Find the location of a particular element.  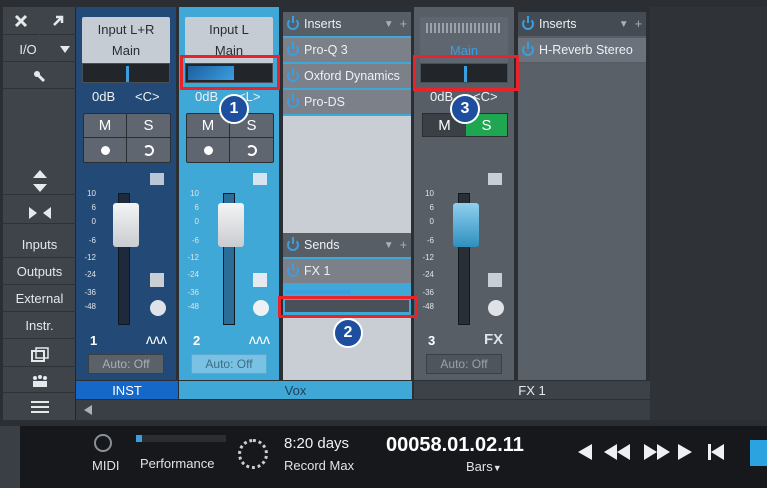

expand-icon is located at coordinates (58, 21).